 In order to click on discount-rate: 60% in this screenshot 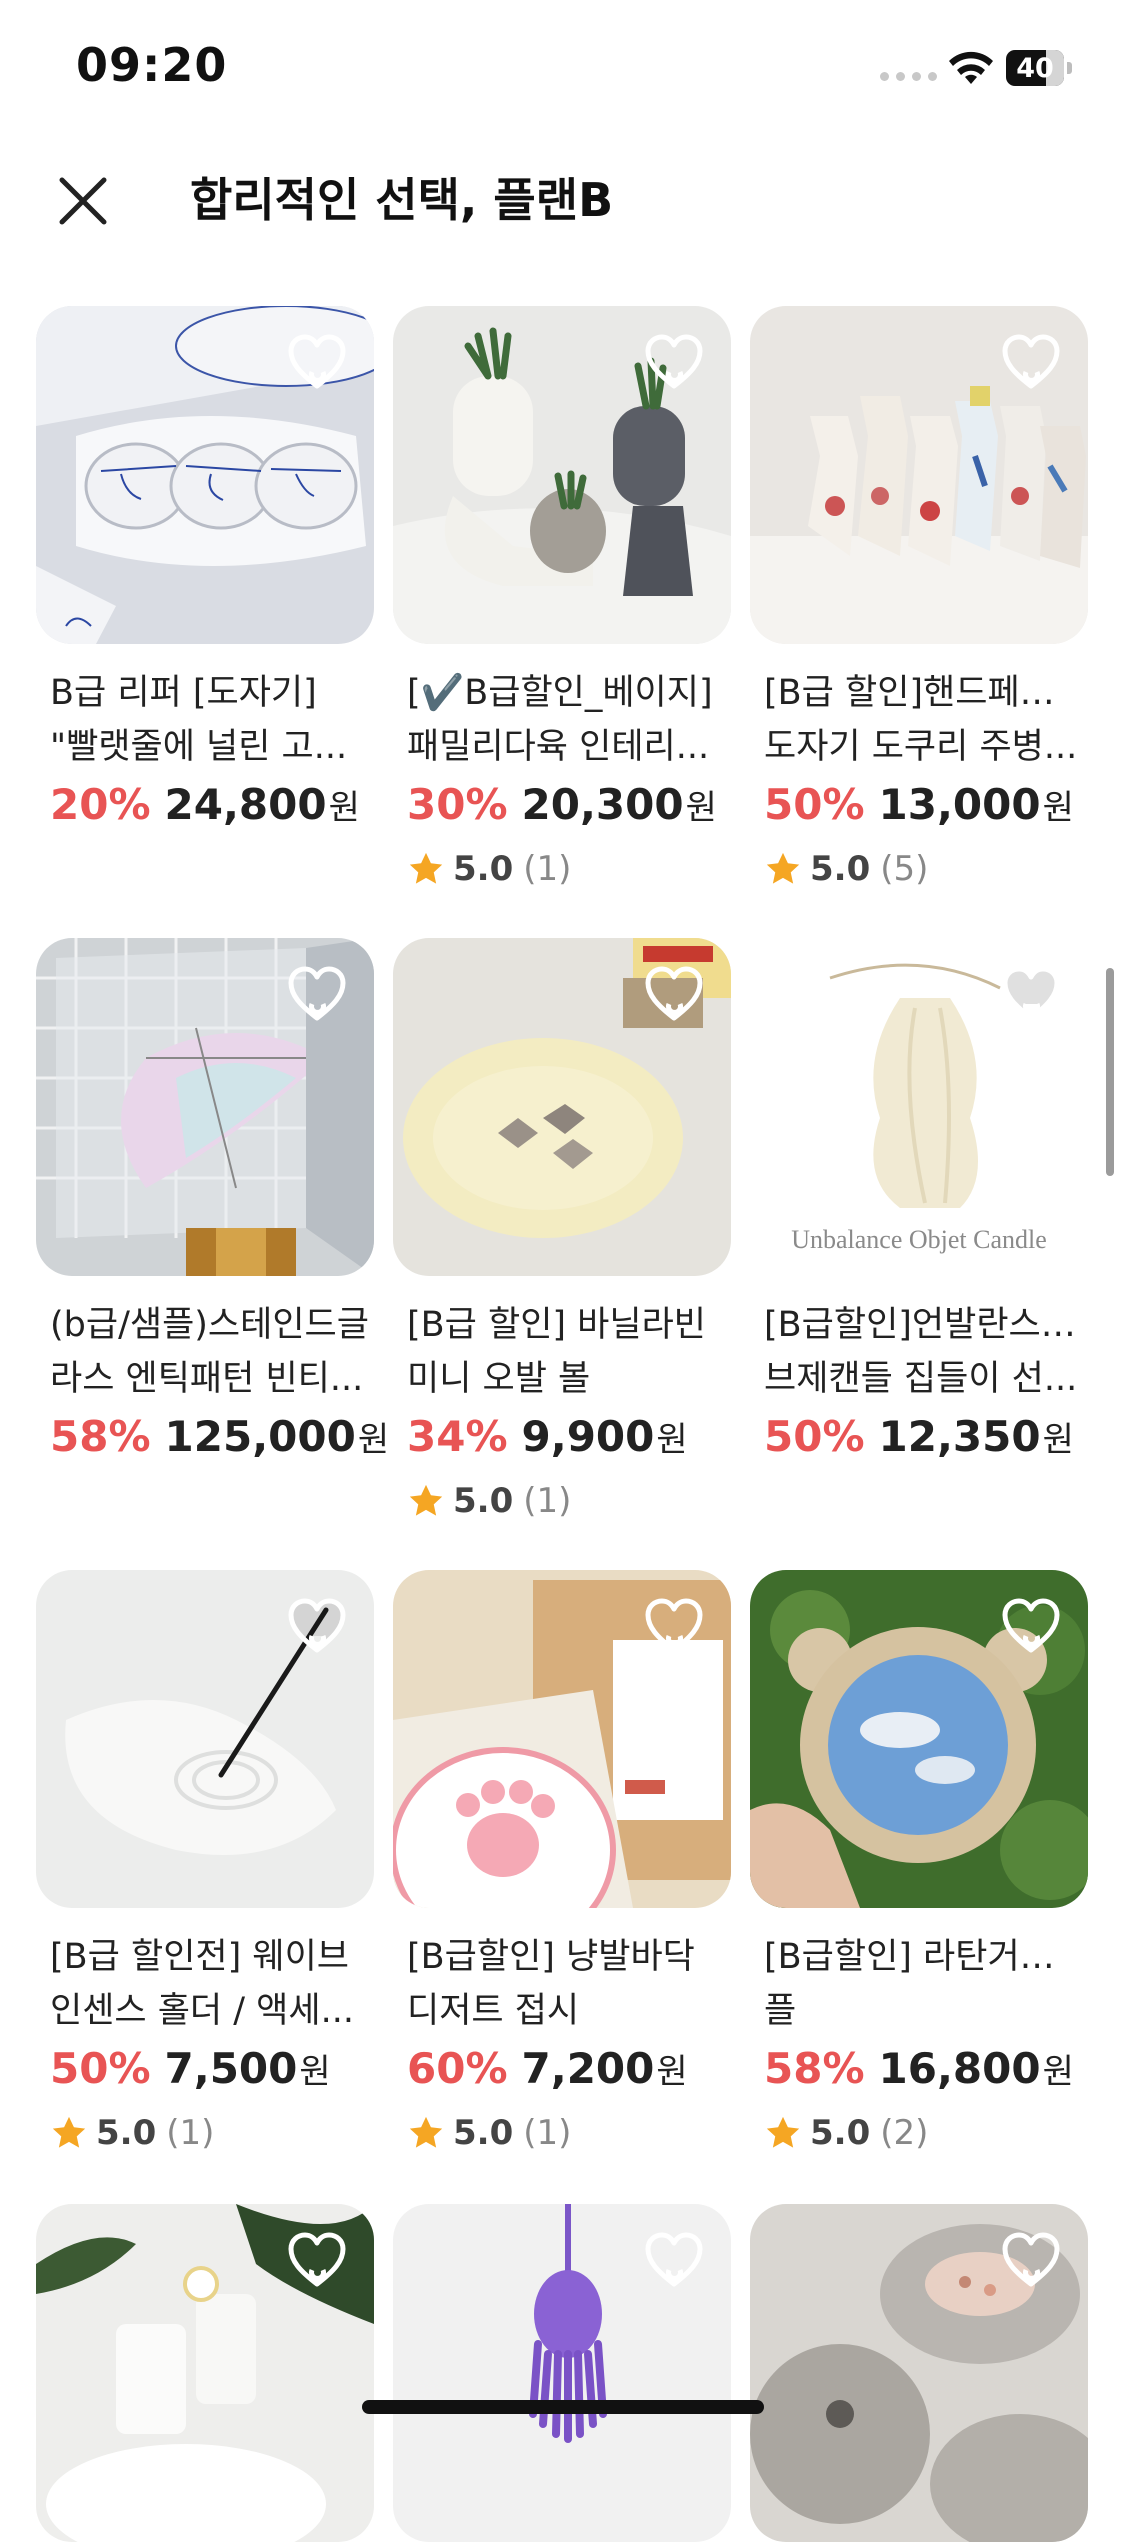, I will do `click(457, 2068)`.